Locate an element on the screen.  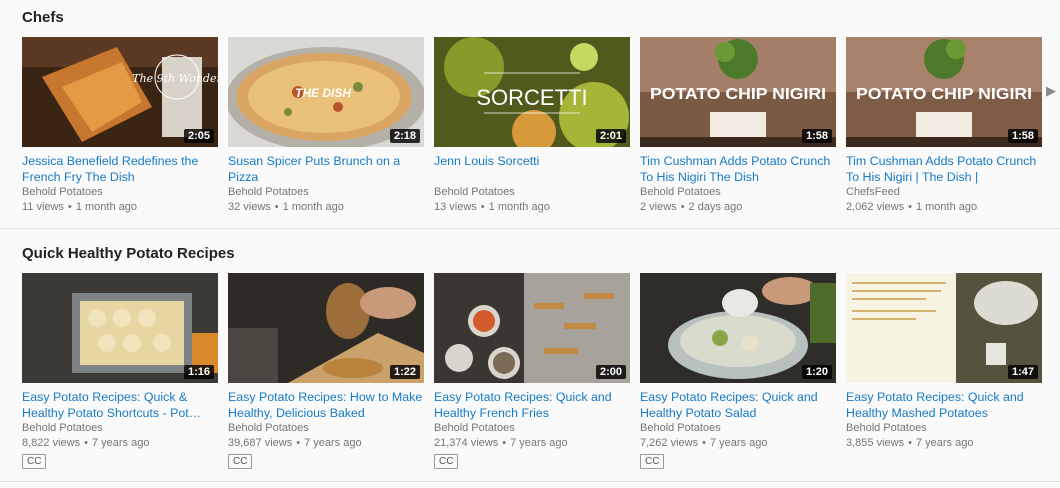
video-meta: 8,822 views • 7 years ago is located at coordinates (120, 443).